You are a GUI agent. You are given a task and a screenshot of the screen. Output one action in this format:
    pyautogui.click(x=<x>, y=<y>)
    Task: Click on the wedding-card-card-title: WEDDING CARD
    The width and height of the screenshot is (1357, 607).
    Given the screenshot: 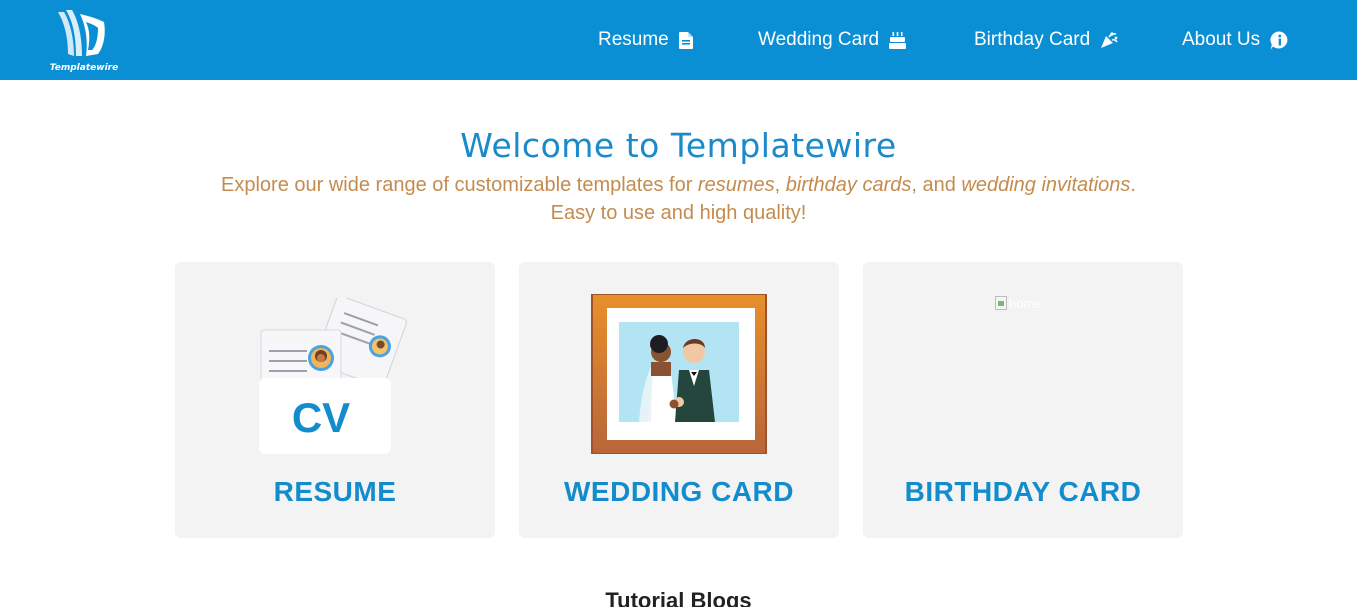 What is the action you would take?
    pyautogui.click(x=679, y=491)
    